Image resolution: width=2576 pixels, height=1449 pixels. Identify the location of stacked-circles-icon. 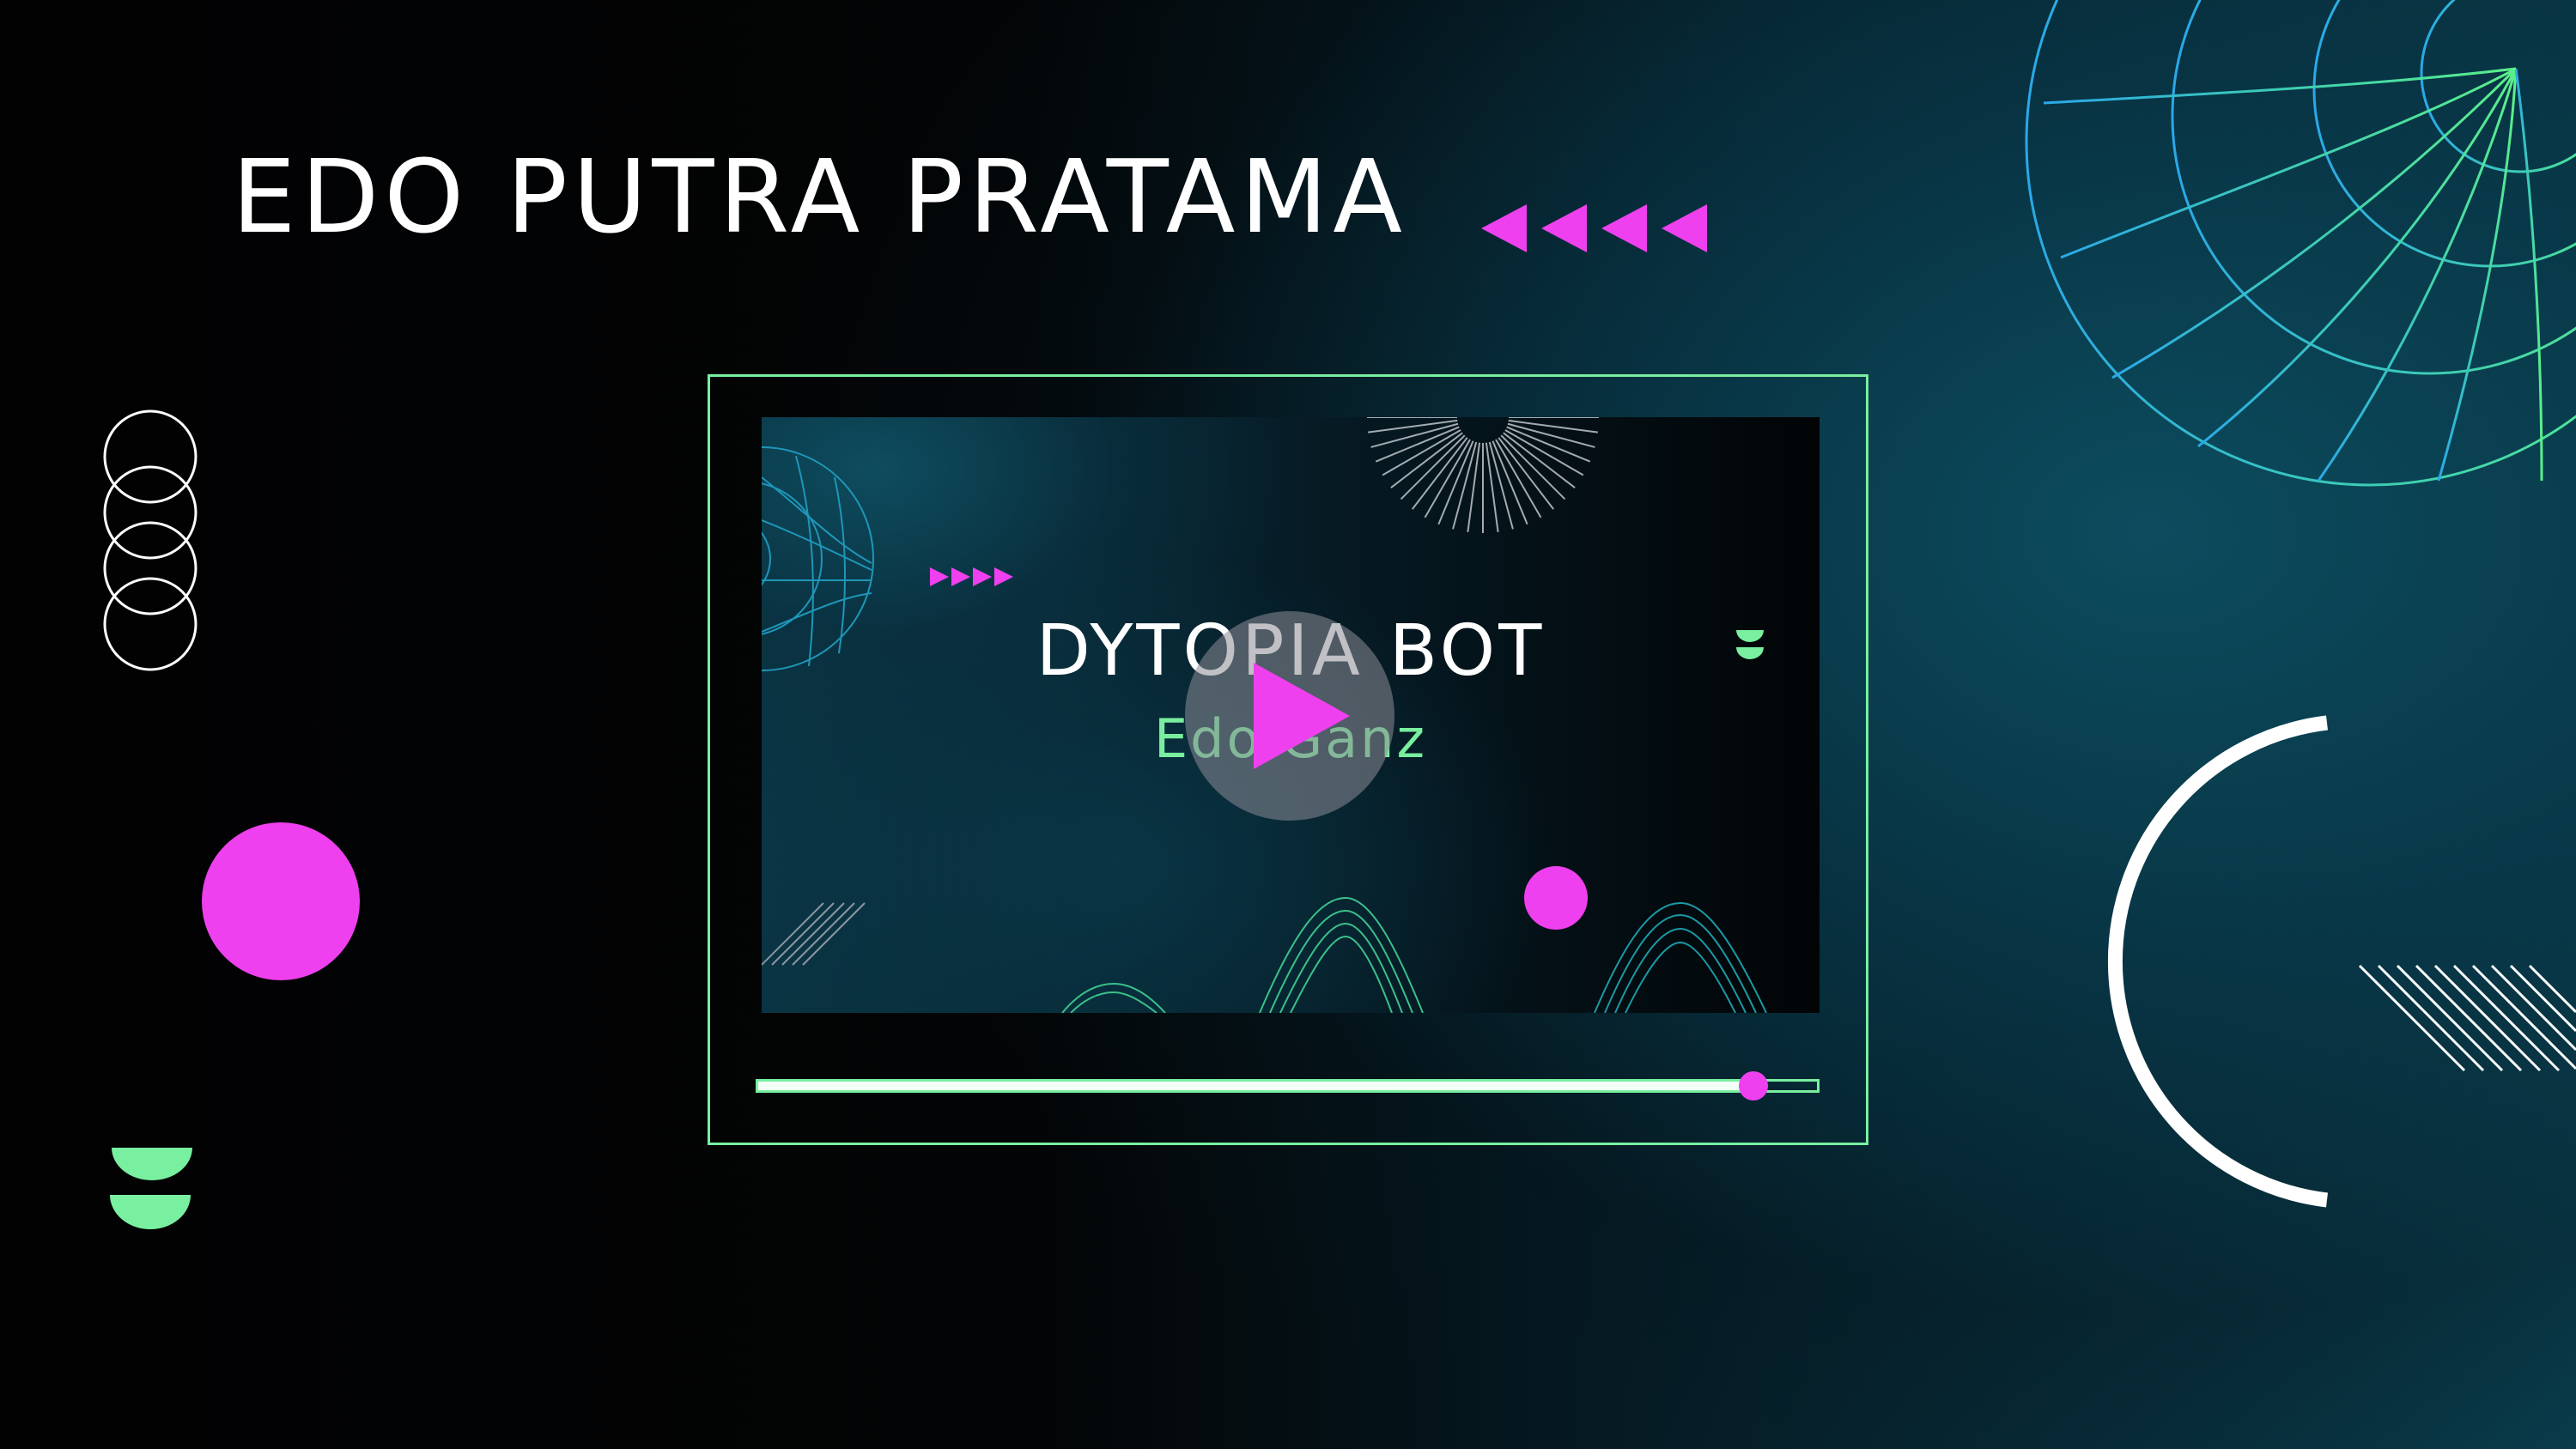
(150, 540).